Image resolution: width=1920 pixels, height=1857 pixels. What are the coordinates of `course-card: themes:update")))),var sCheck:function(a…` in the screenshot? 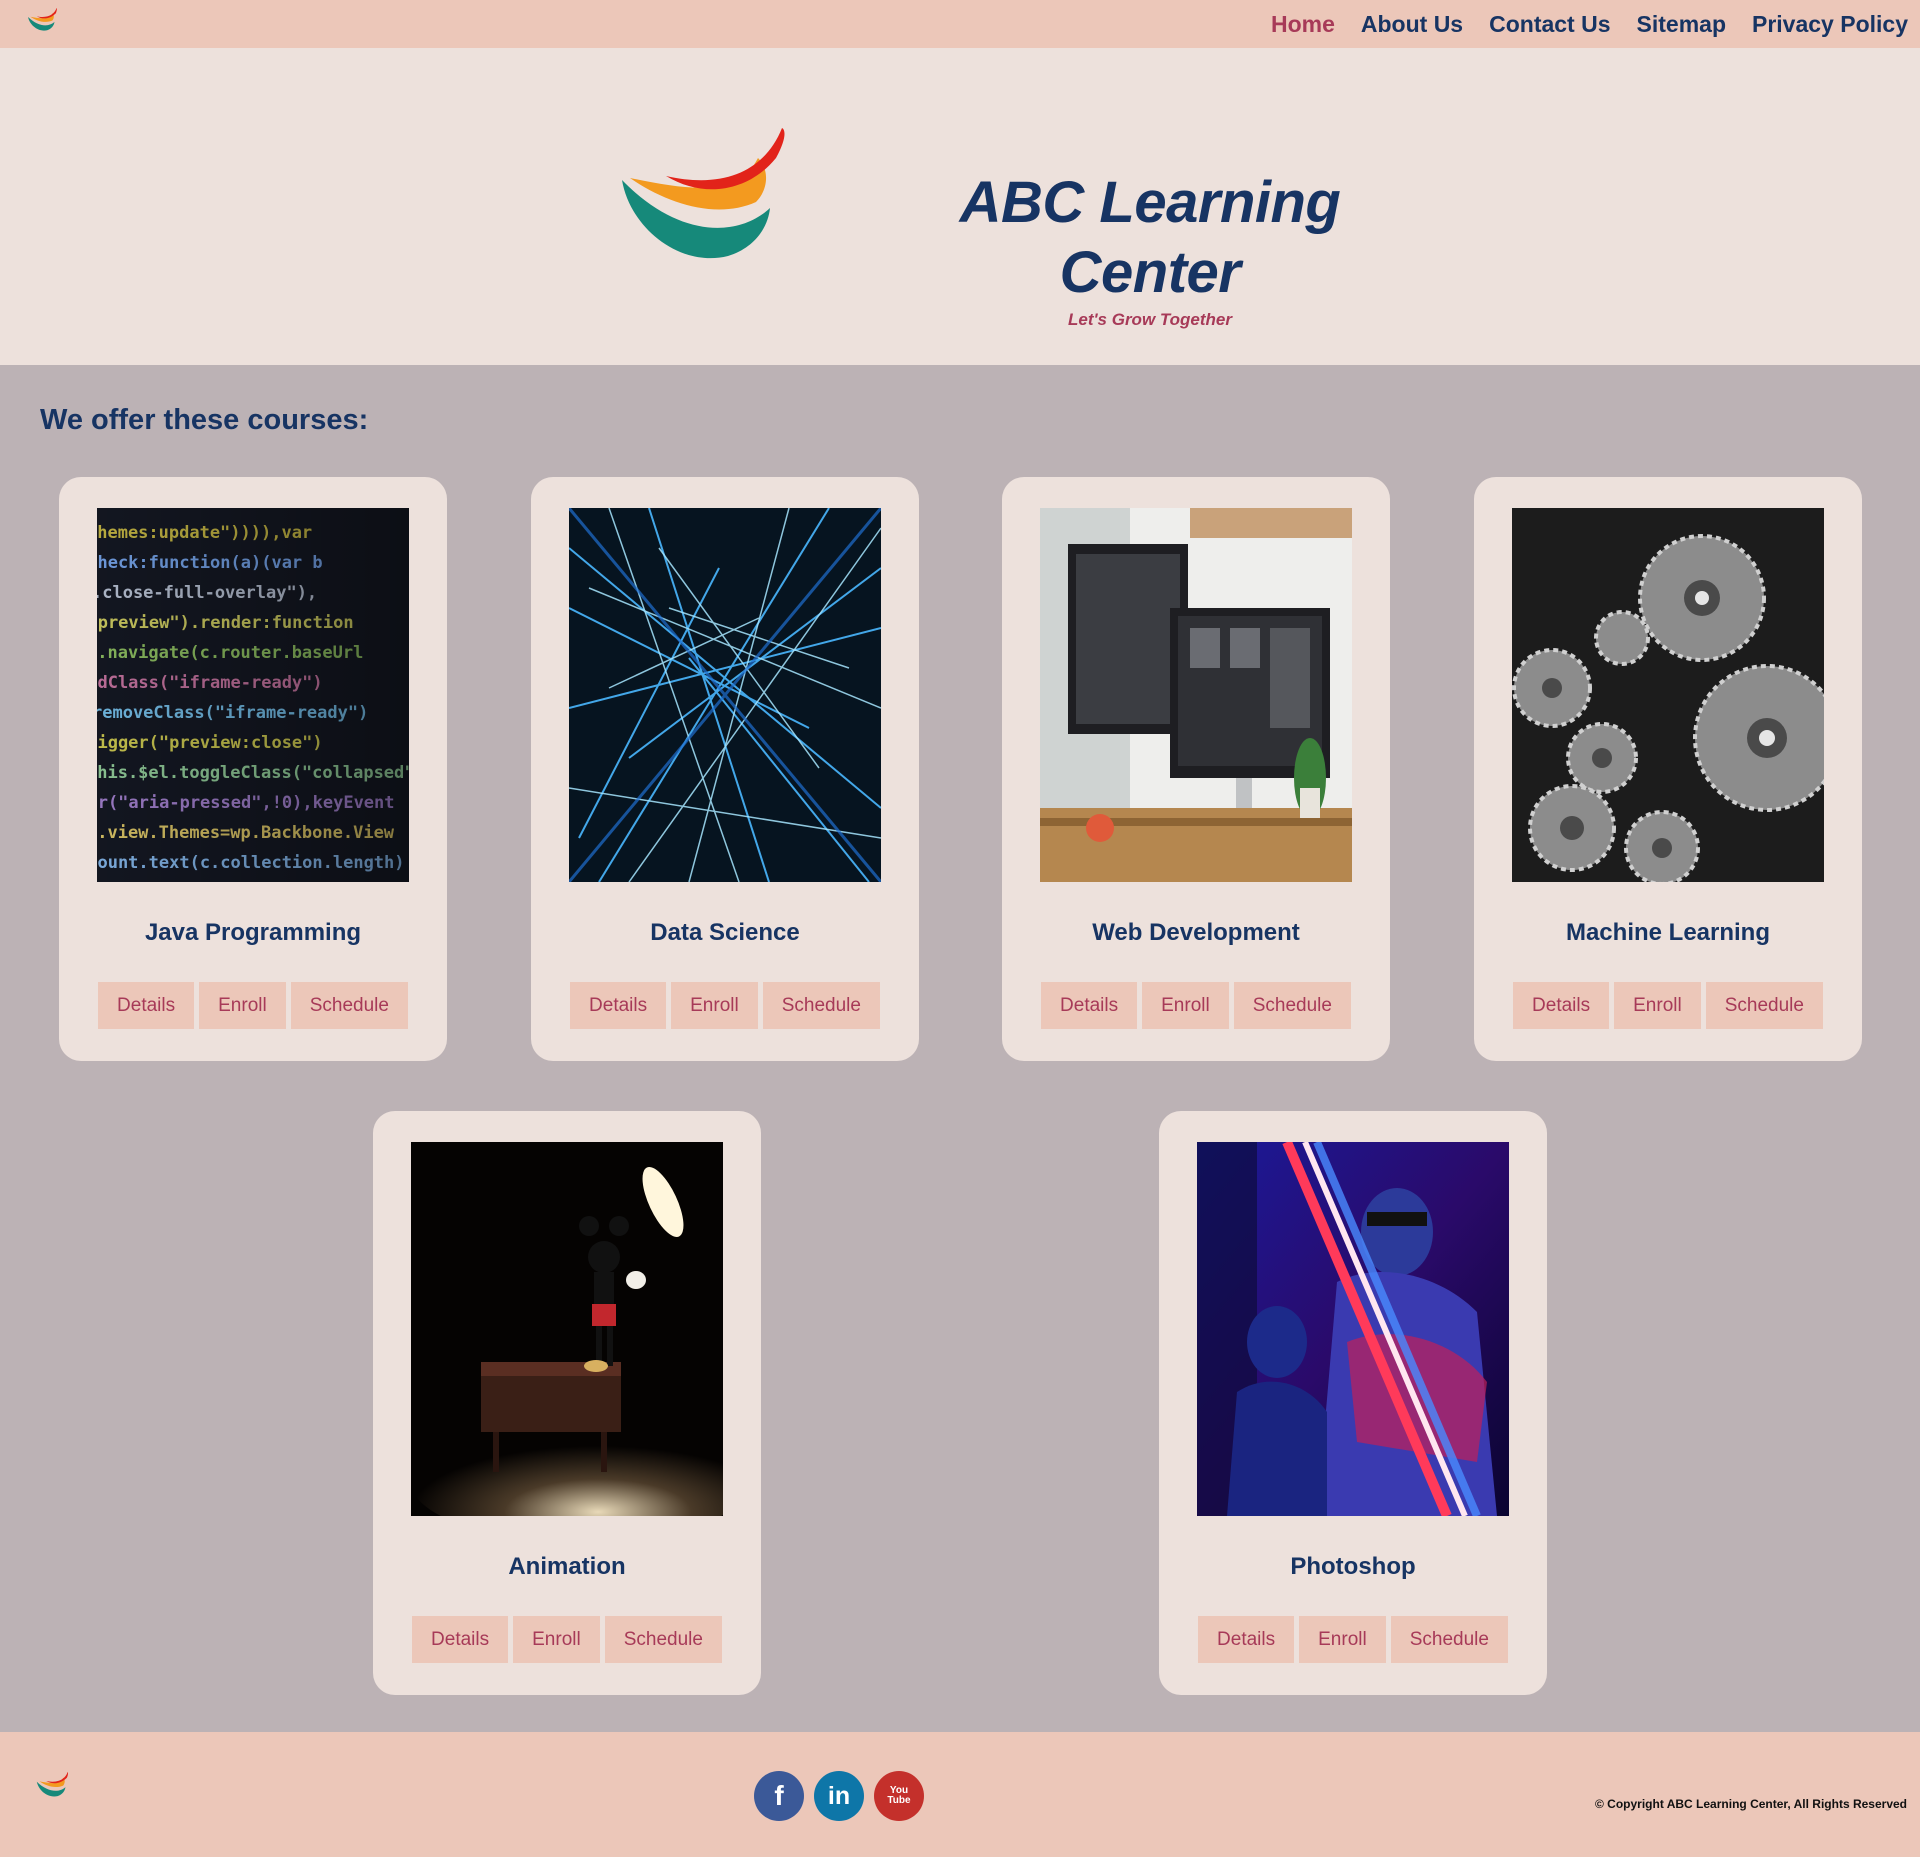 It's located at (253, 769).